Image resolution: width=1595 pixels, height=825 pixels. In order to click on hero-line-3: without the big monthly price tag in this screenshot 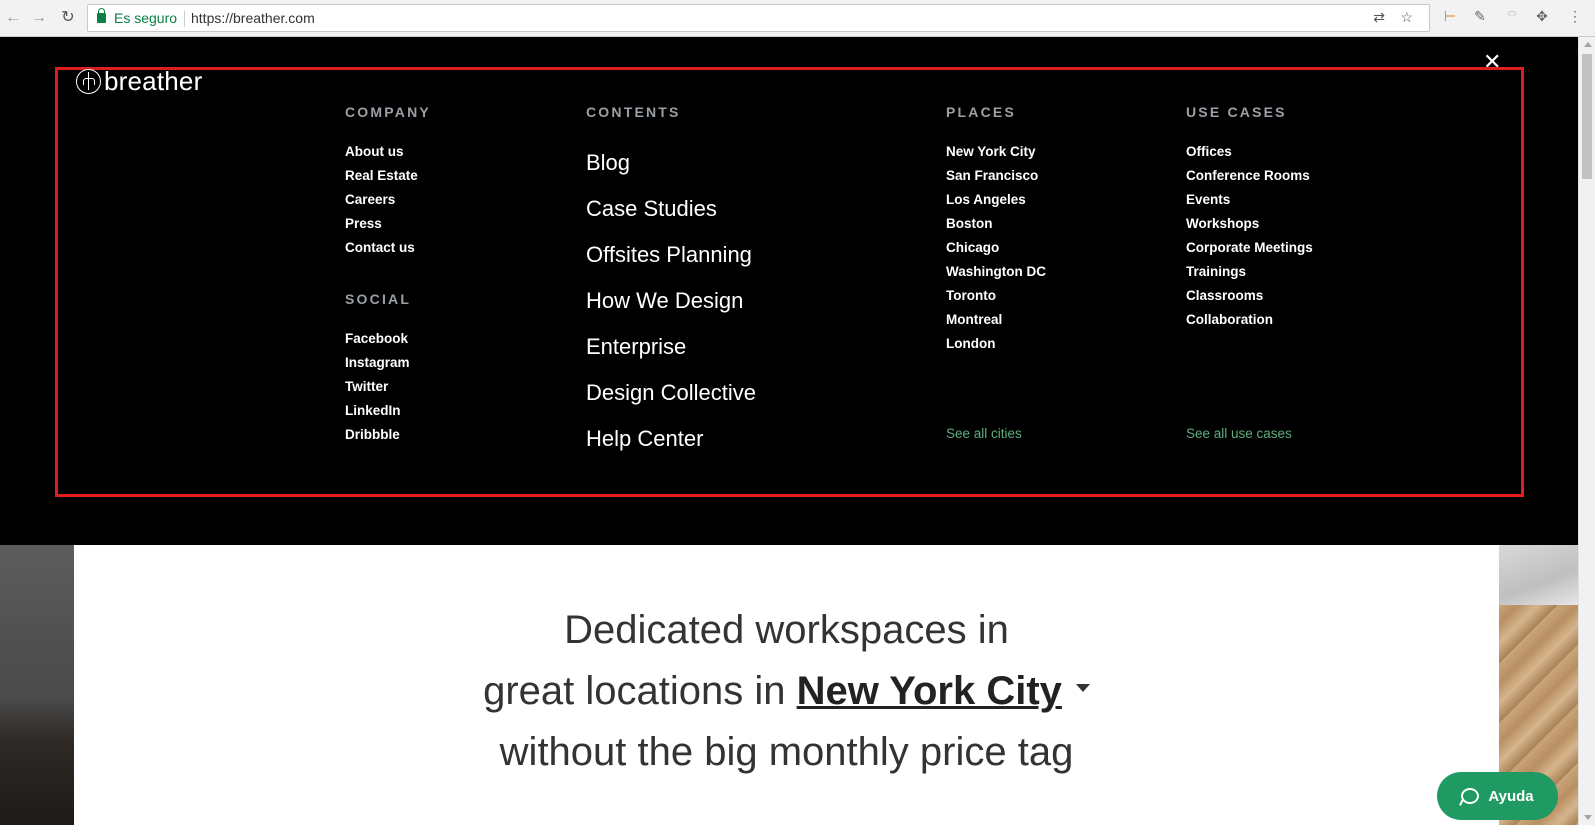, I will do `click(786, 752)`.